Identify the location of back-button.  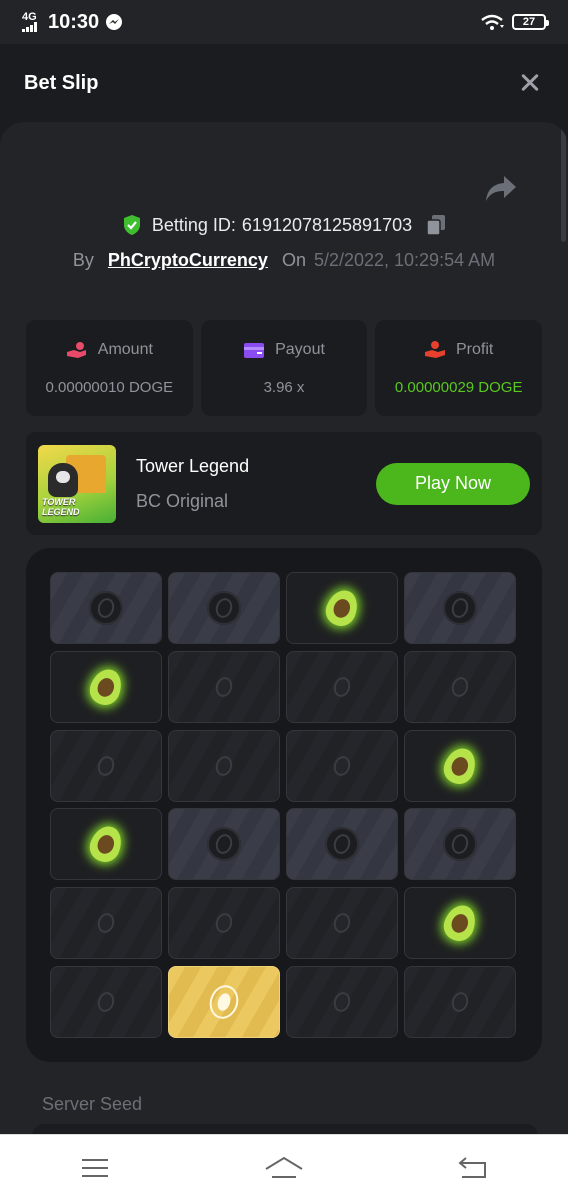
(473, 1168).